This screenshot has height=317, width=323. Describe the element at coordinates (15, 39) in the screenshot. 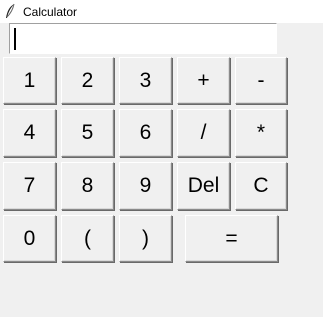

I see `text-caret` at that location.